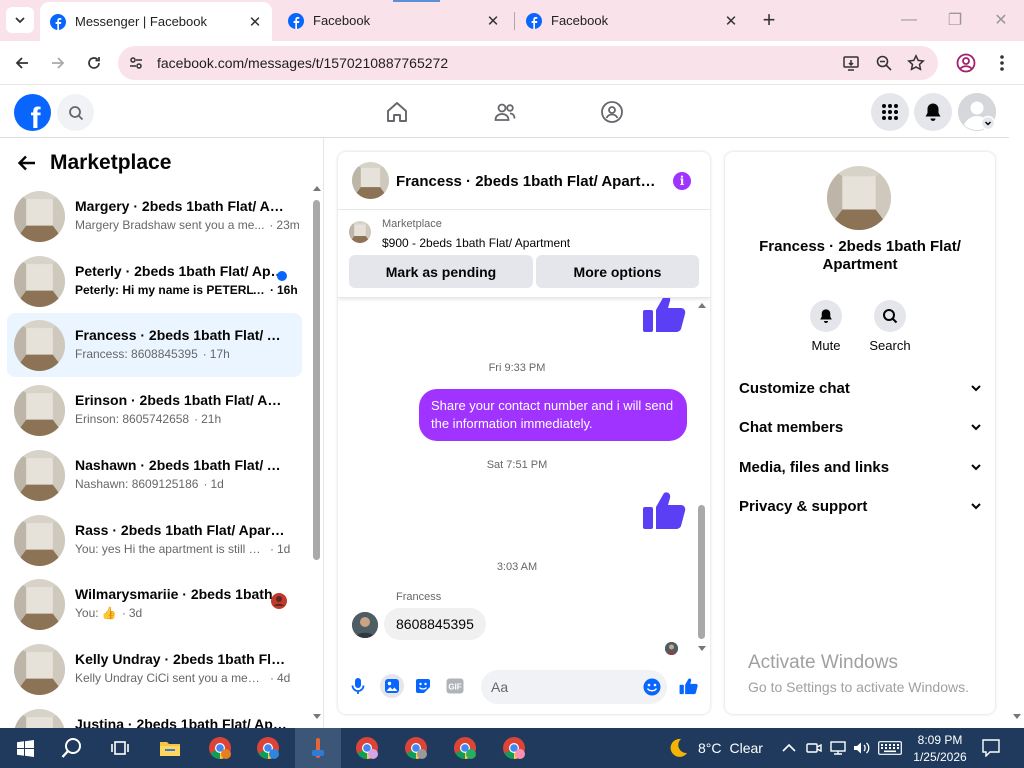 The width and height of the screenshot is (1024, 768). I want to click on taskbar-search-button, so click(72, 748).